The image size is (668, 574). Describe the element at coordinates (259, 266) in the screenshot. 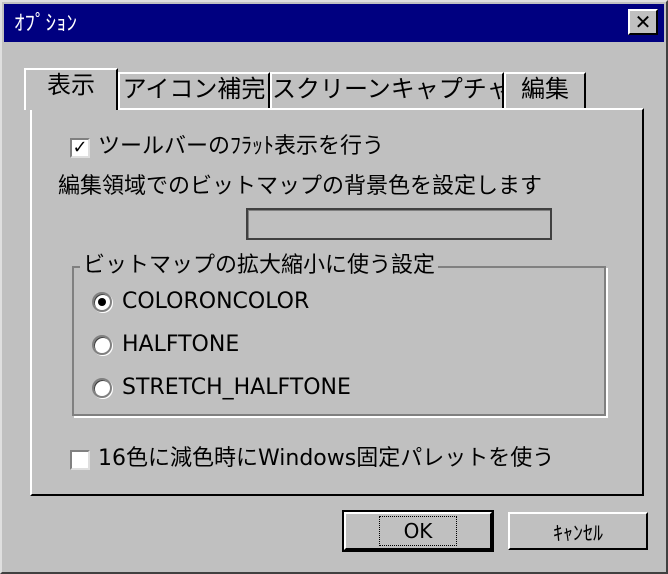

I see `scaling-group-caption: ビットマップの拡大縮小に使う設定` at that location.